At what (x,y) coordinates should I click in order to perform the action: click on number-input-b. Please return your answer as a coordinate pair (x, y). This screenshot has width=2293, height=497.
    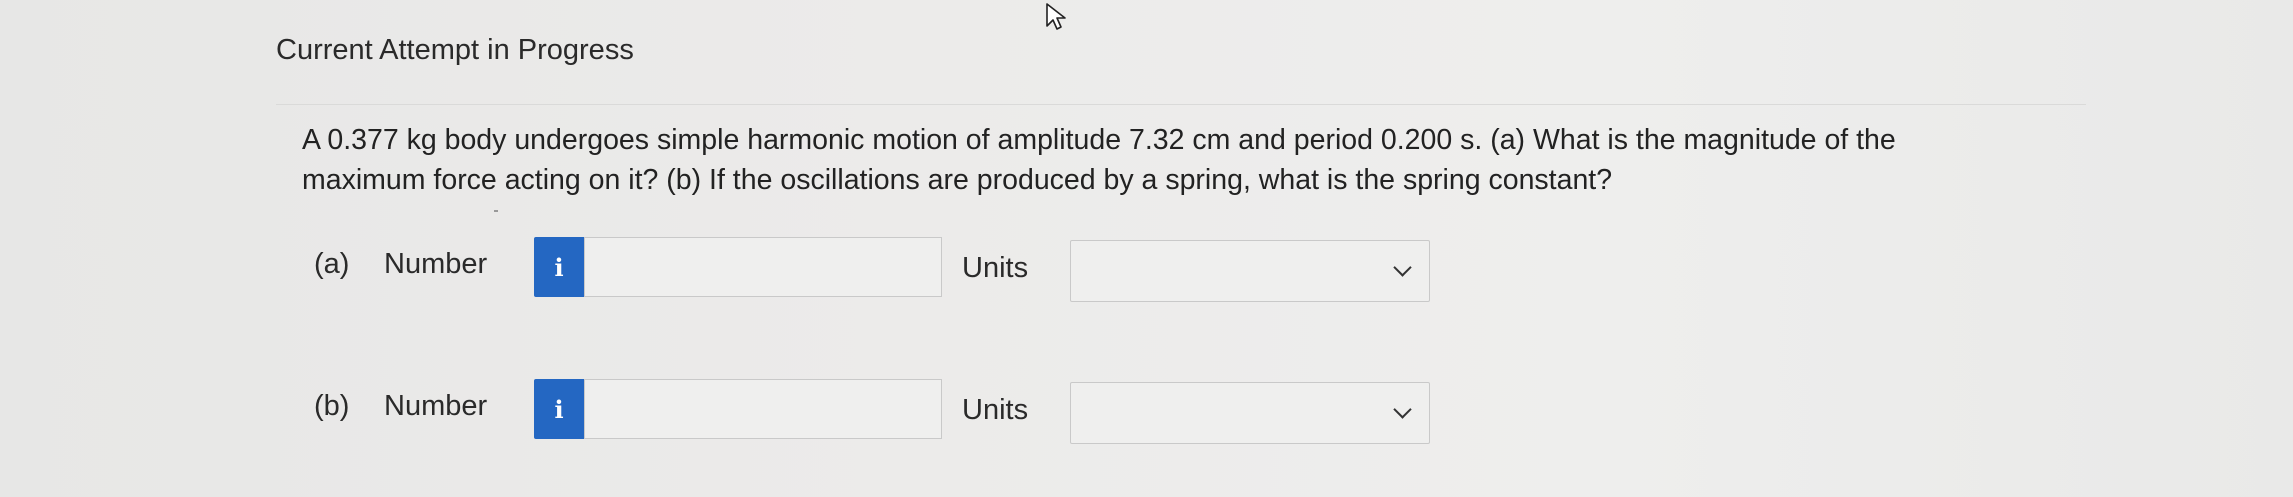
    Looking at the image, I should click on (763, 409).